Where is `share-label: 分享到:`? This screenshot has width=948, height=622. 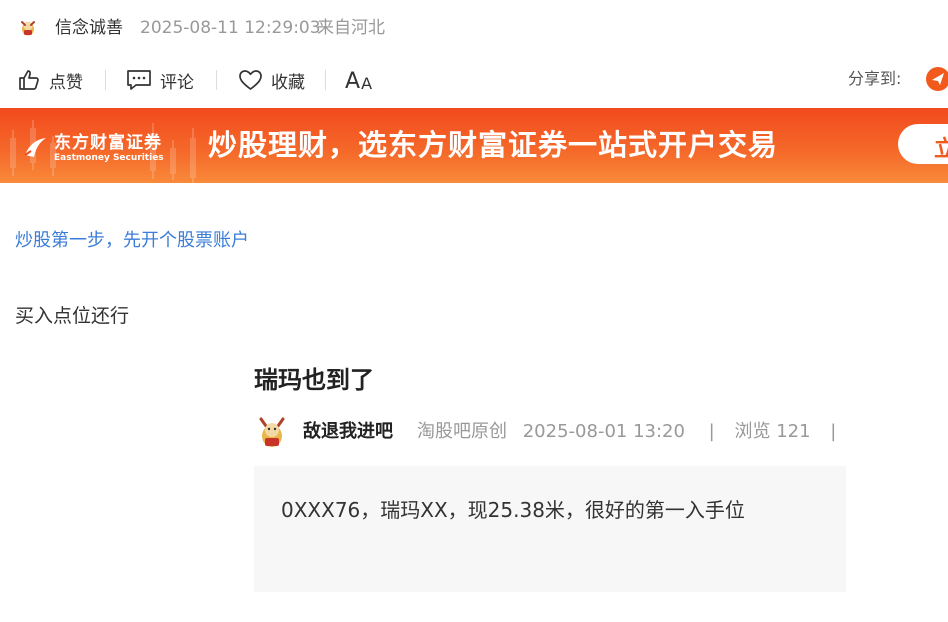 share-label: 分享到: is located at coordinates (875, 78).